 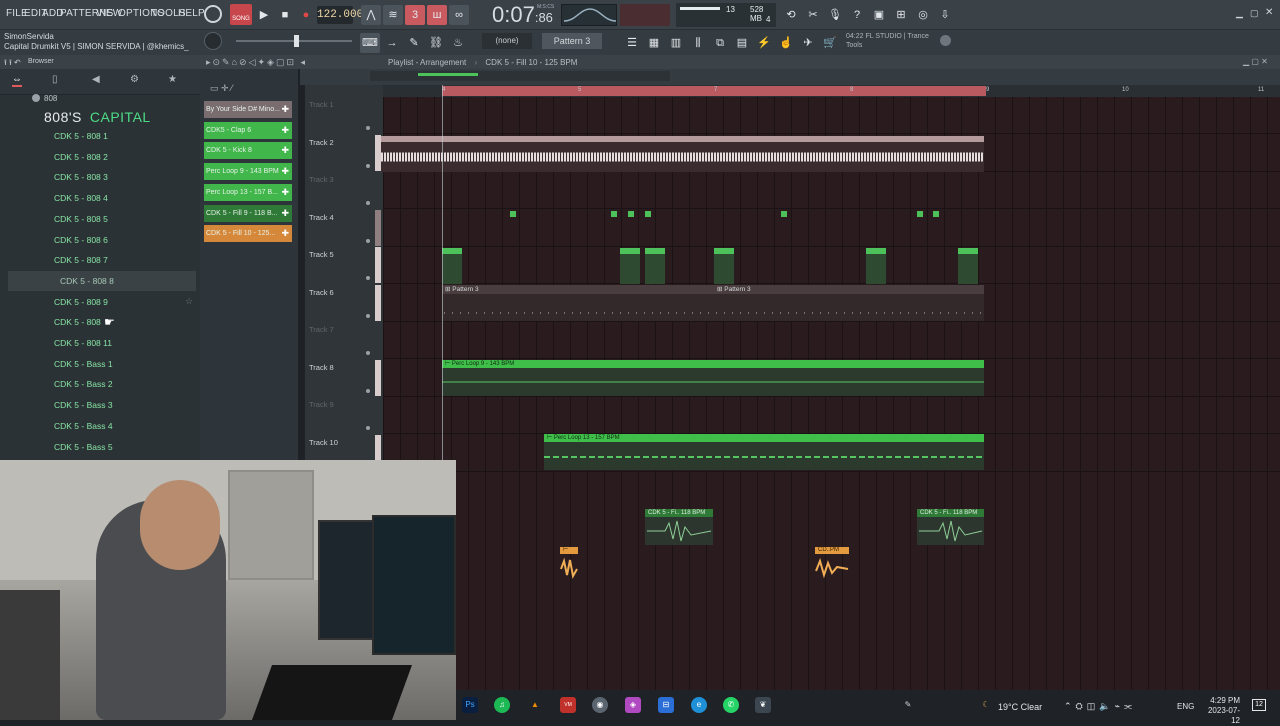 What do you see at coordinates (321, 217) in the screenshot?
I see `track-name: Track 4` at bounding box center [321, 217].